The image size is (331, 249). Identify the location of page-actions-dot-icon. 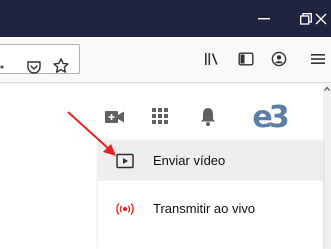
(3, 67).